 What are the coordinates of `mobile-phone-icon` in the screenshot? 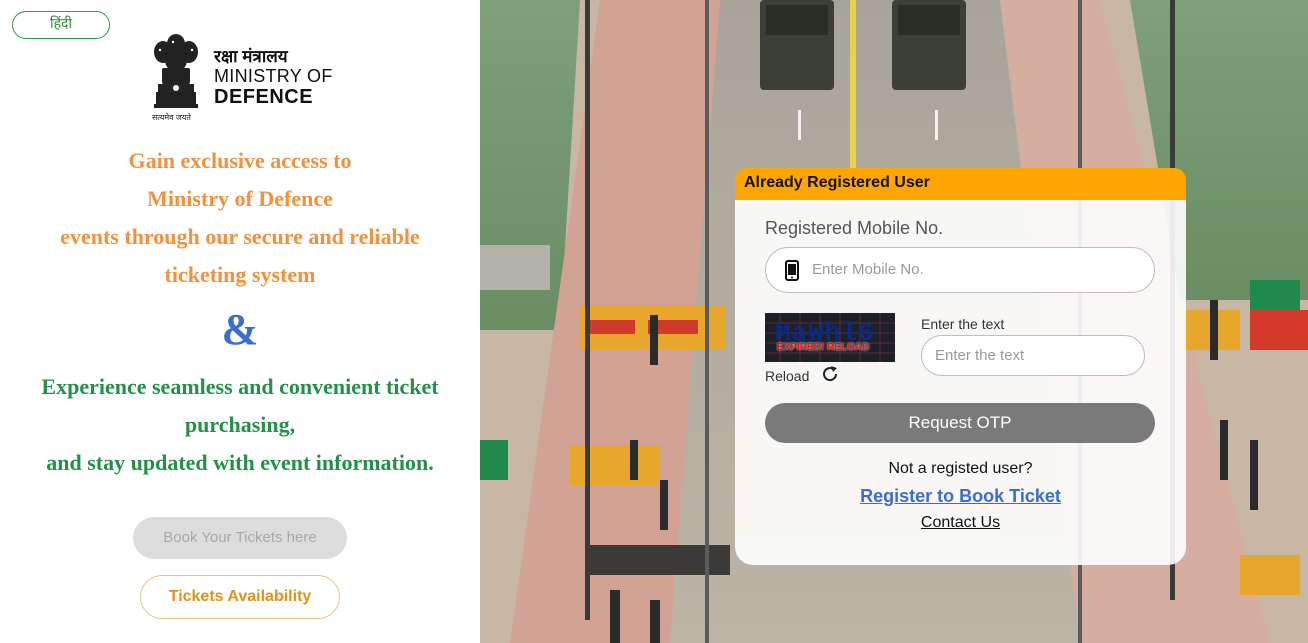 It's located at (792, 270).